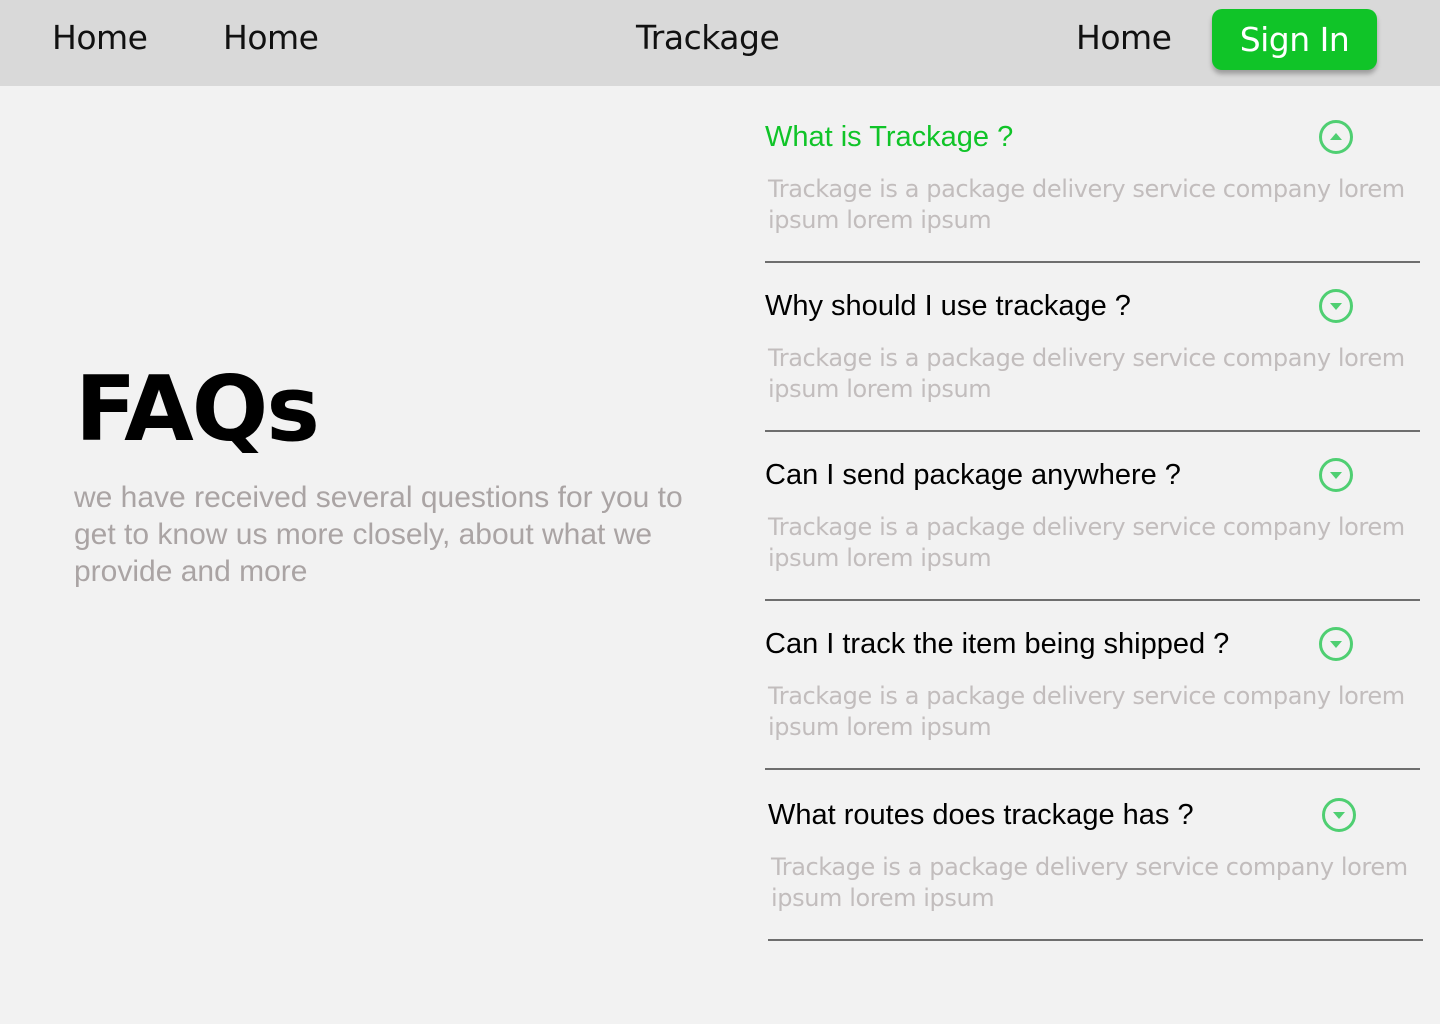  I want to click on top-navbar: Home Home Trackage Home Sign In, so click(720, 43).